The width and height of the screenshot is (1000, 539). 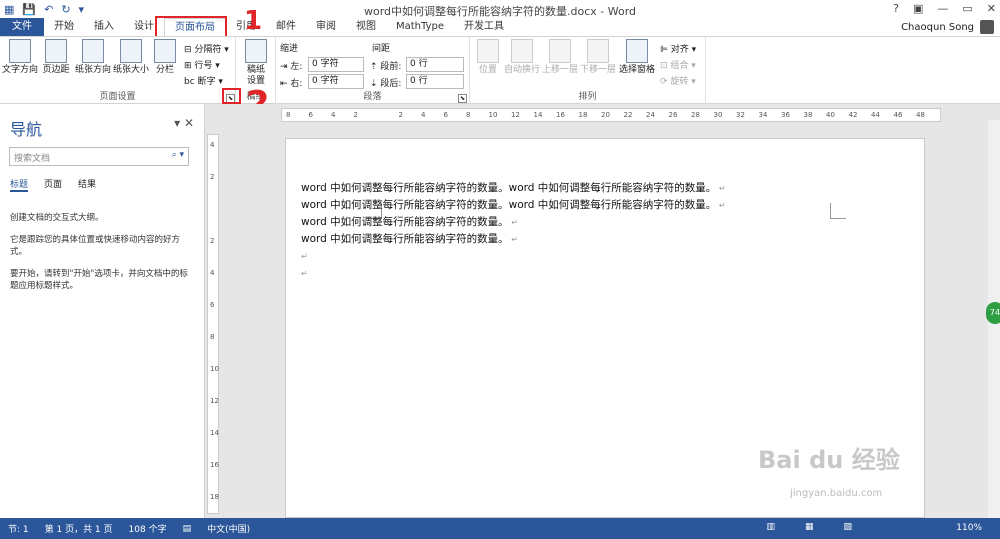 What do you see at coordinates (64, 27) in the screenshot?
I see `tab-home: 开始` at bounding box center [64, 27].